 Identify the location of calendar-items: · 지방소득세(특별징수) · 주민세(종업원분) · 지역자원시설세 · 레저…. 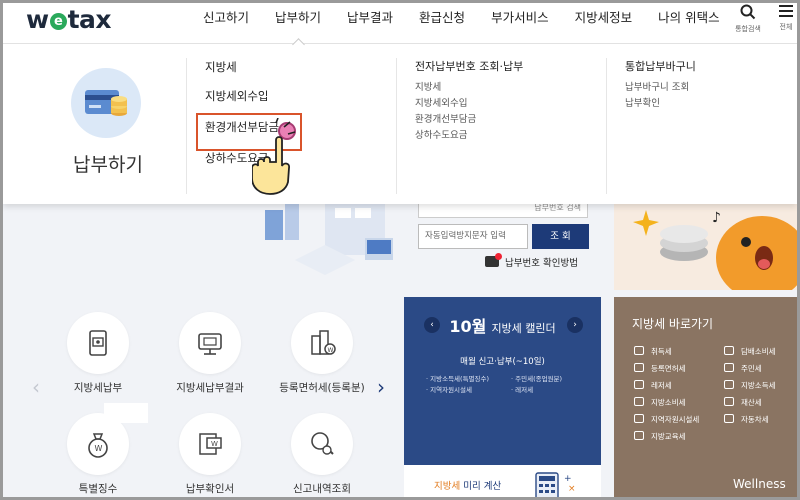
(511, 385).